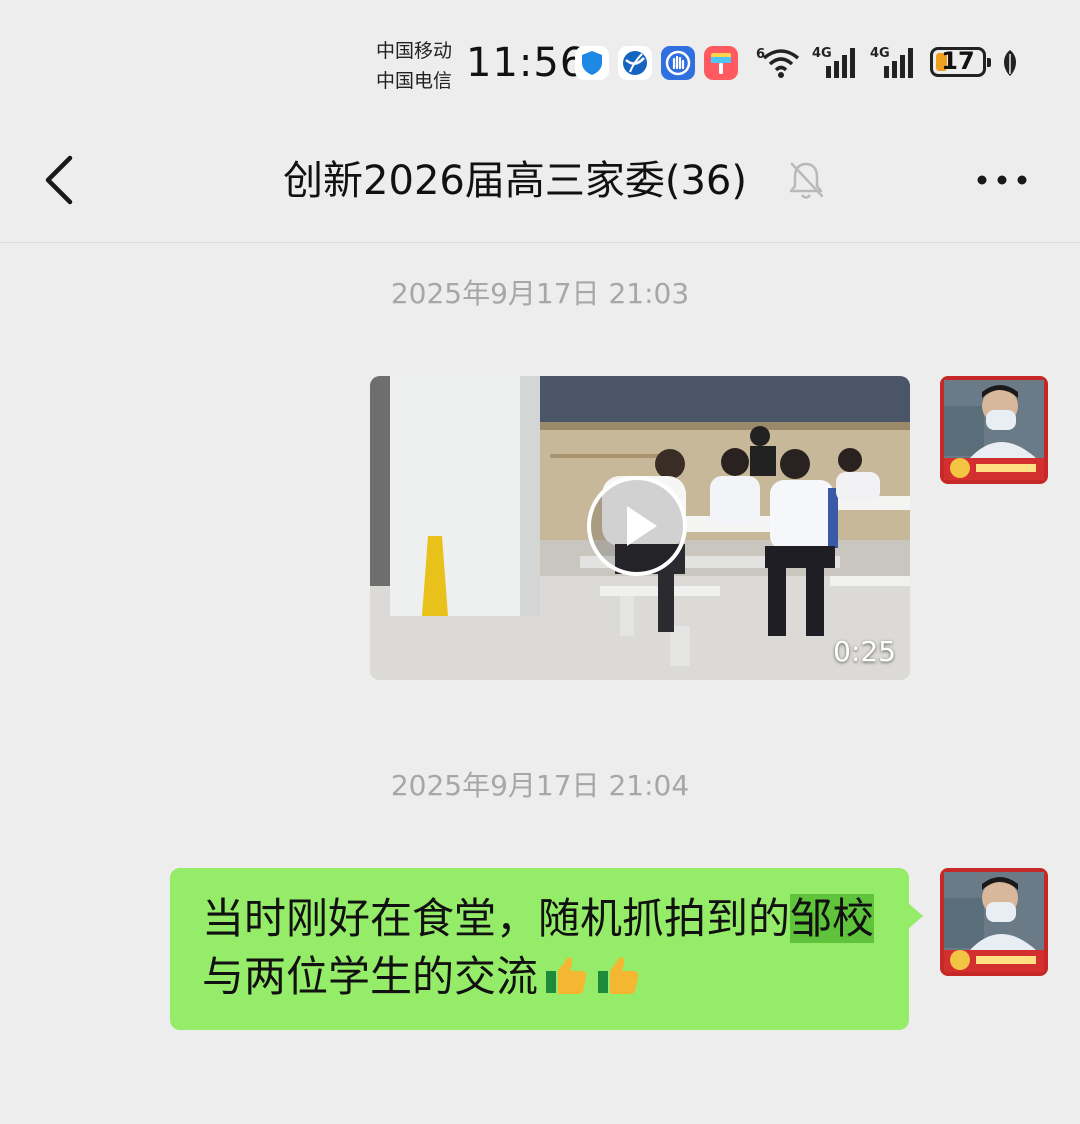  What do you see at coordinates (370, 976) in the screenshot?
I see `message-text: 与两位学生的交流` at bounding box center [370, 976].